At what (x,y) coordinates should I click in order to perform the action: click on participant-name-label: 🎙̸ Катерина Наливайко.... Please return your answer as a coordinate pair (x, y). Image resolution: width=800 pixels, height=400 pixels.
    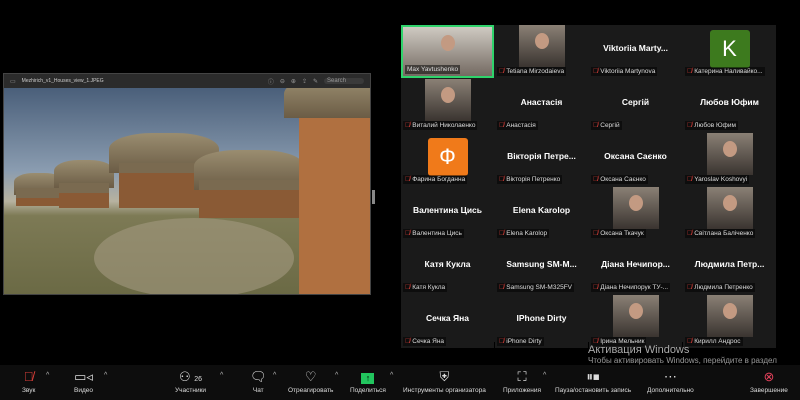
    Looking at the image, I should click on (725, 71).